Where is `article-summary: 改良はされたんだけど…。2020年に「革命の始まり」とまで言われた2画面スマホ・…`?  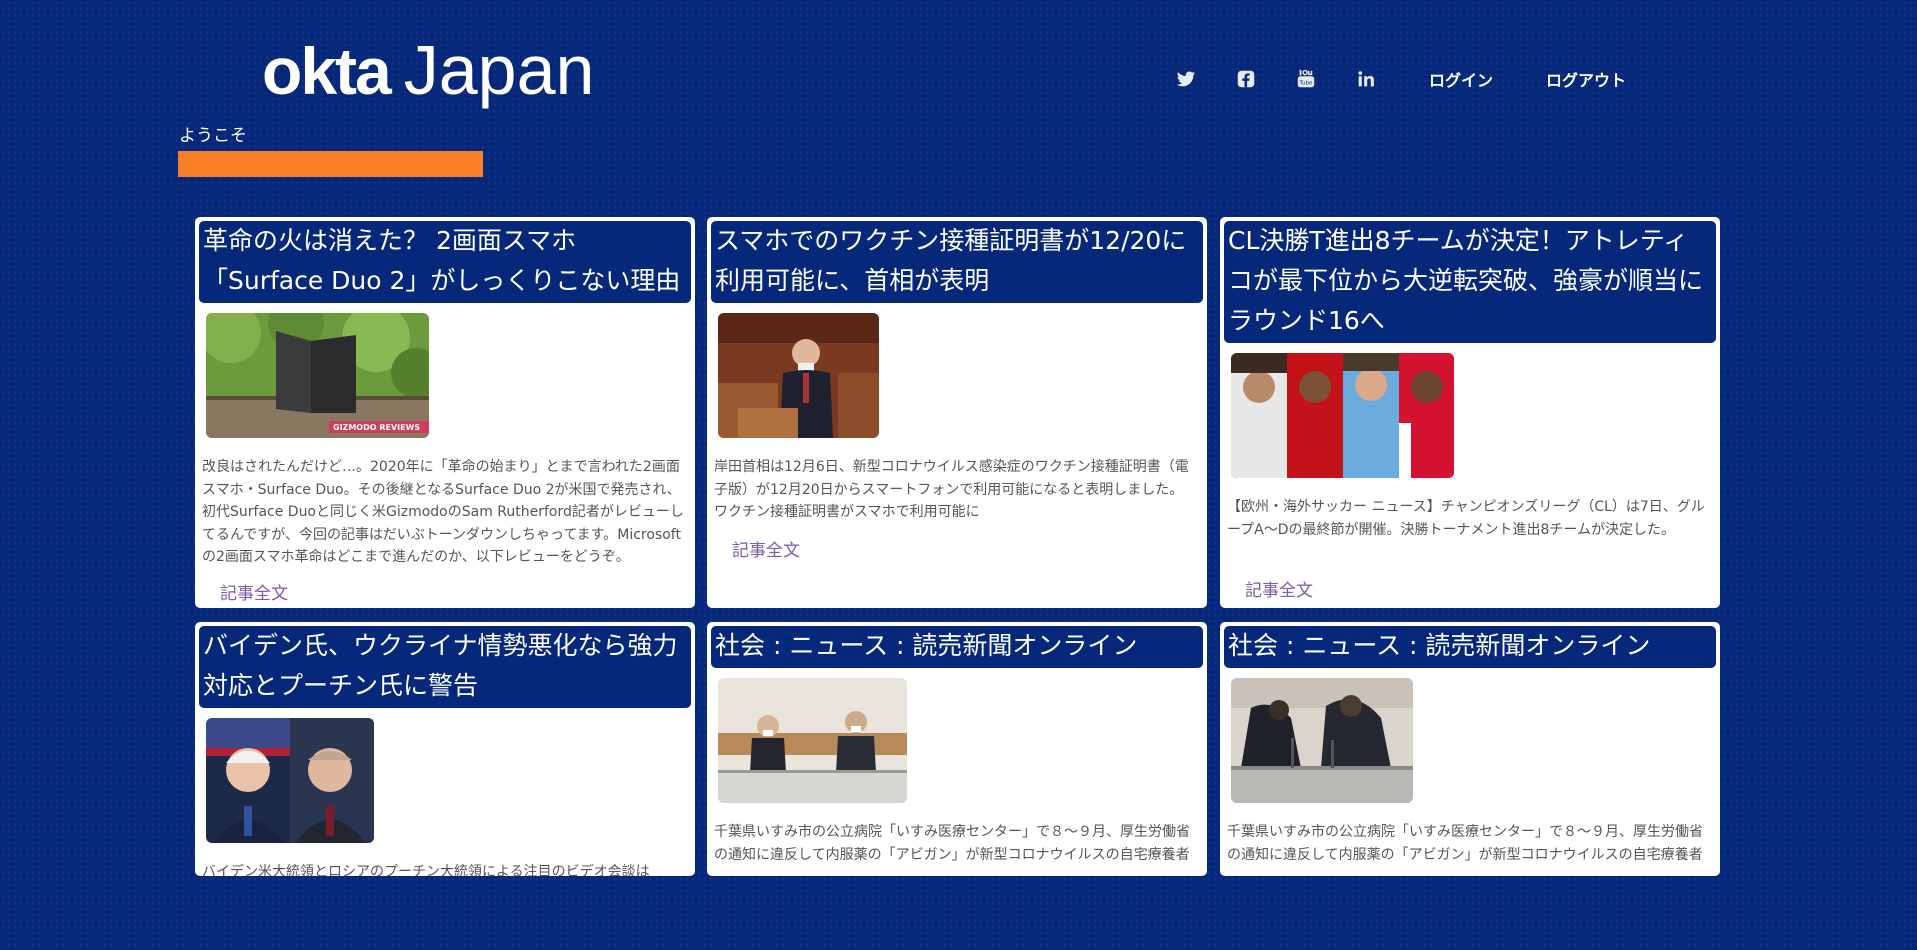
article-summary: 改良はされたんだけど…。2020年に「革命の始まり」とまで言われた2画面スマホ・… is located at coordinates (443, 512).